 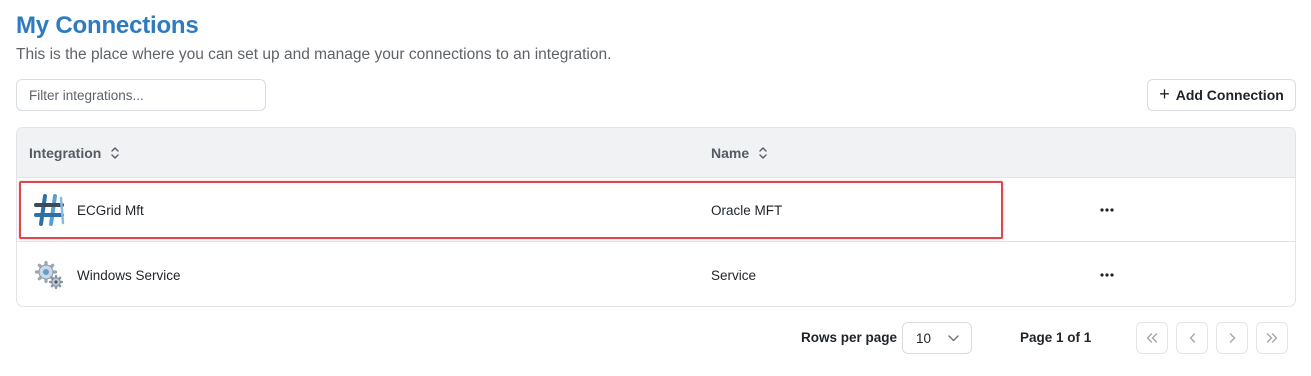 I want to click on connection-name: Service, so click(x=734, y=275).